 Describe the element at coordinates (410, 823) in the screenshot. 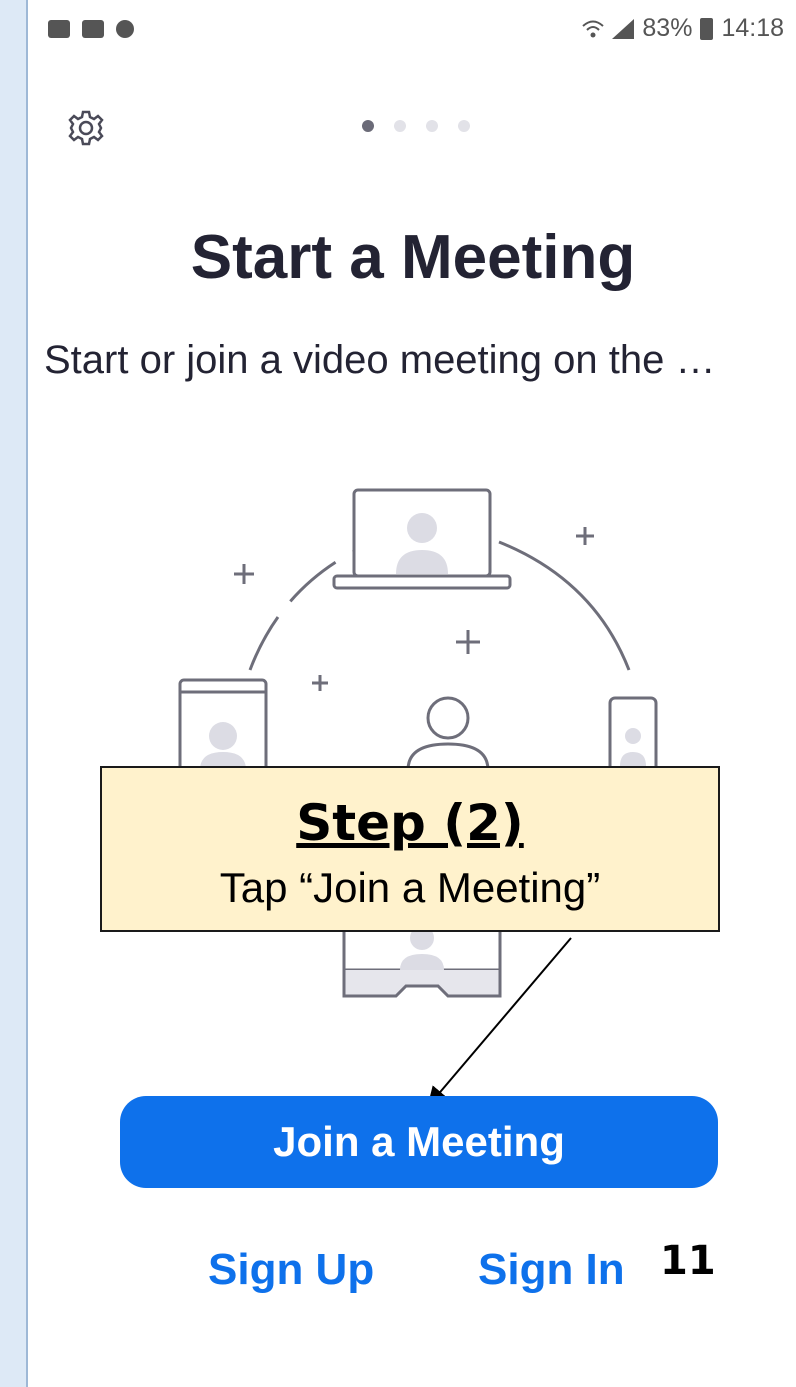

I see `callout-step-title: Step (2)` at that location.